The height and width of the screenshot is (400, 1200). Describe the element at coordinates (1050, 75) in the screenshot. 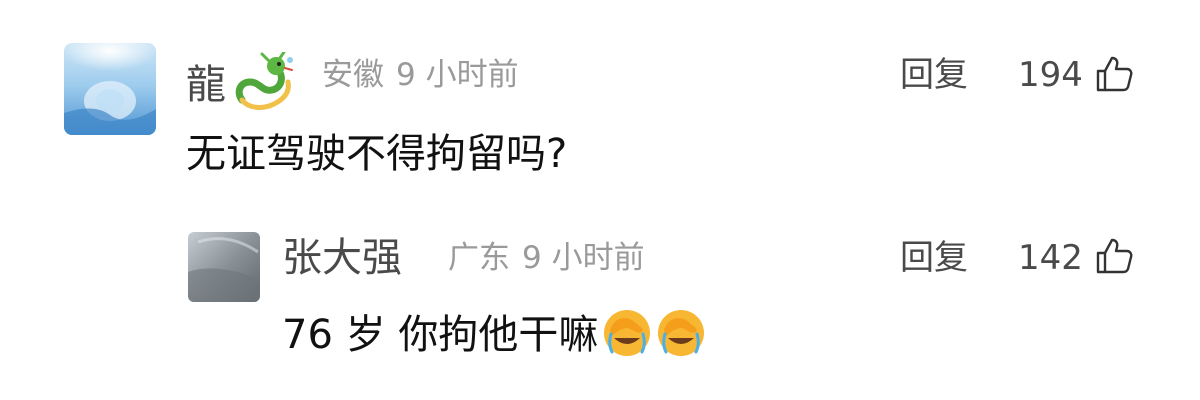

I see `like-count: 194` at that location.